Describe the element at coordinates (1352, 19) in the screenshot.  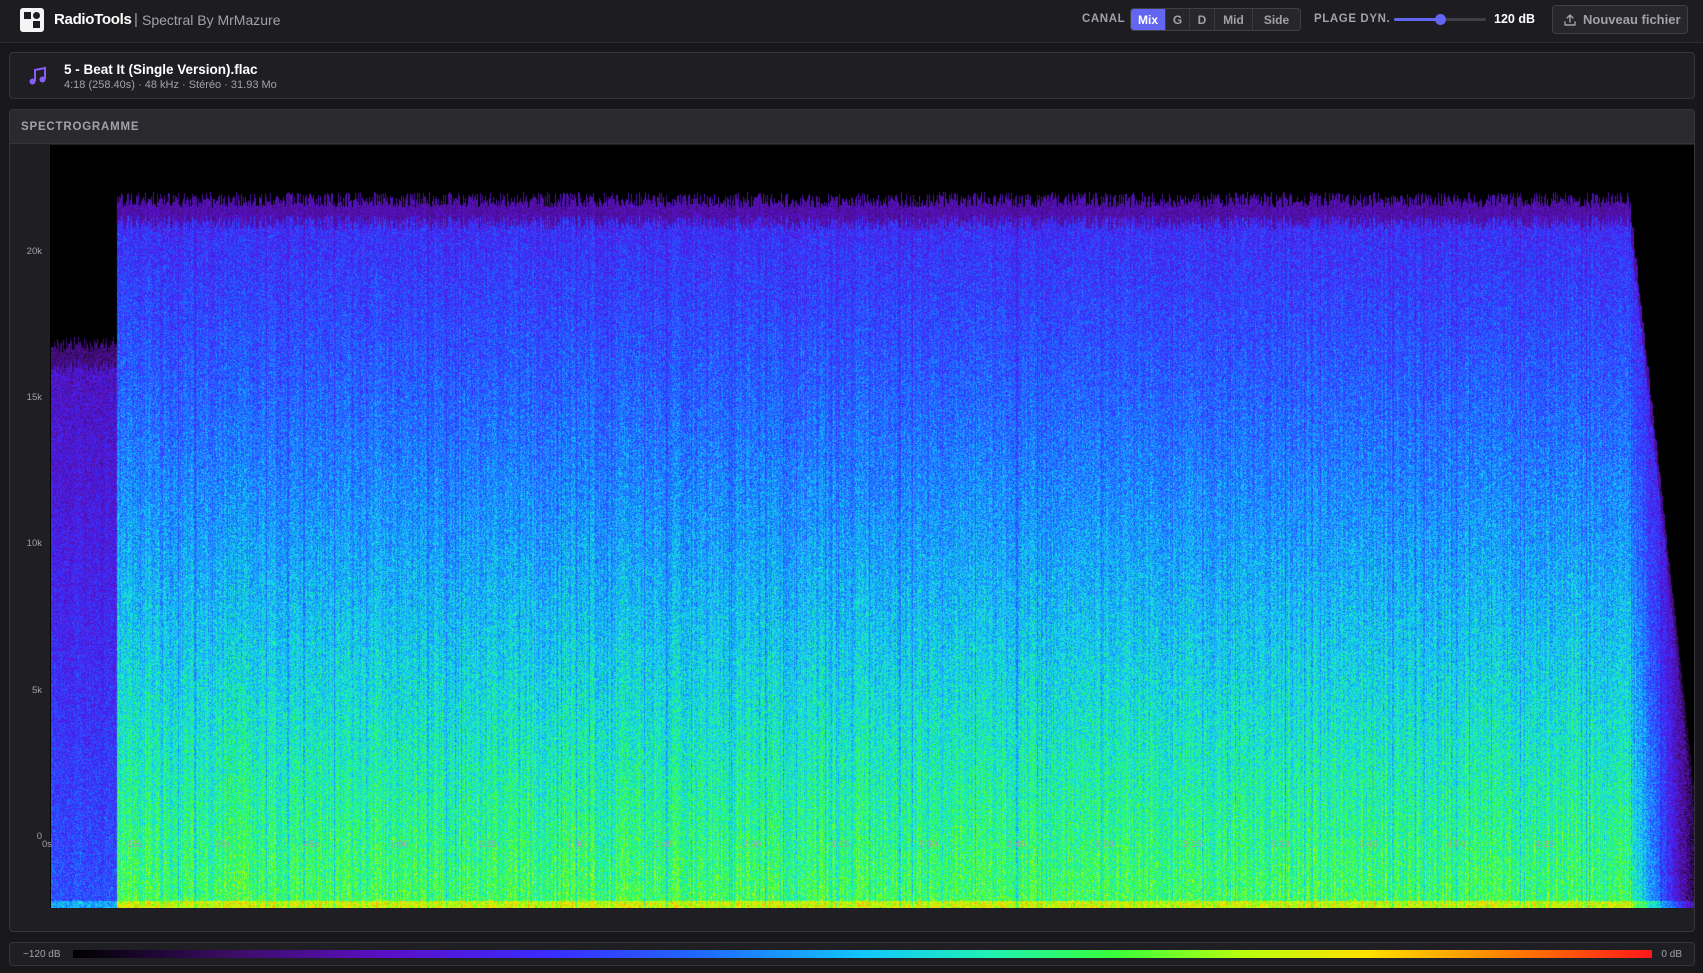
I see `dynamic-range-label: PLAGE DYN.` at that location.